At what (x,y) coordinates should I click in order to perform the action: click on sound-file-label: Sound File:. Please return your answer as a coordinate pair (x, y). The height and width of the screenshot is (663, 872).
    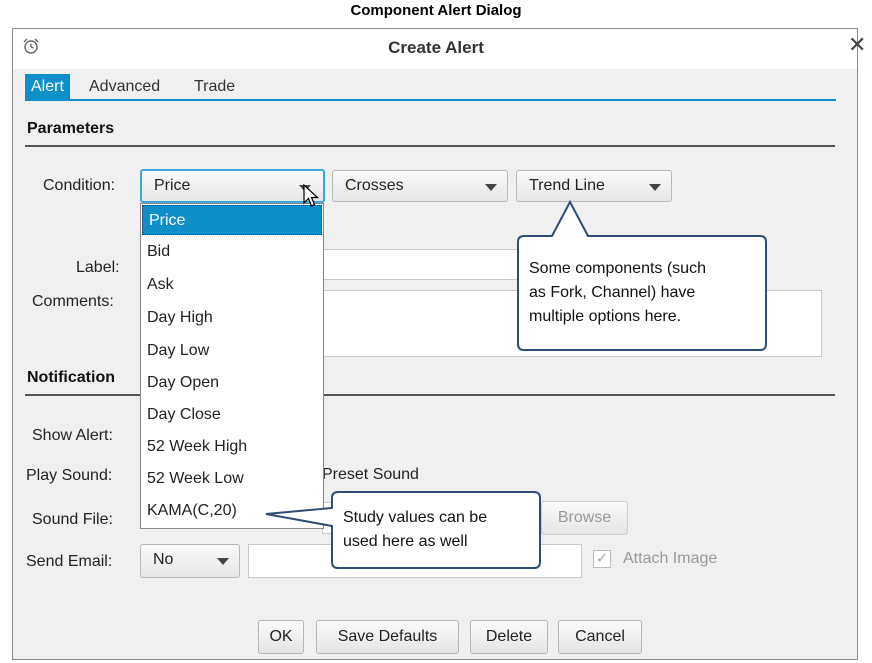
    Looking at the image, I should click on (72, 519).